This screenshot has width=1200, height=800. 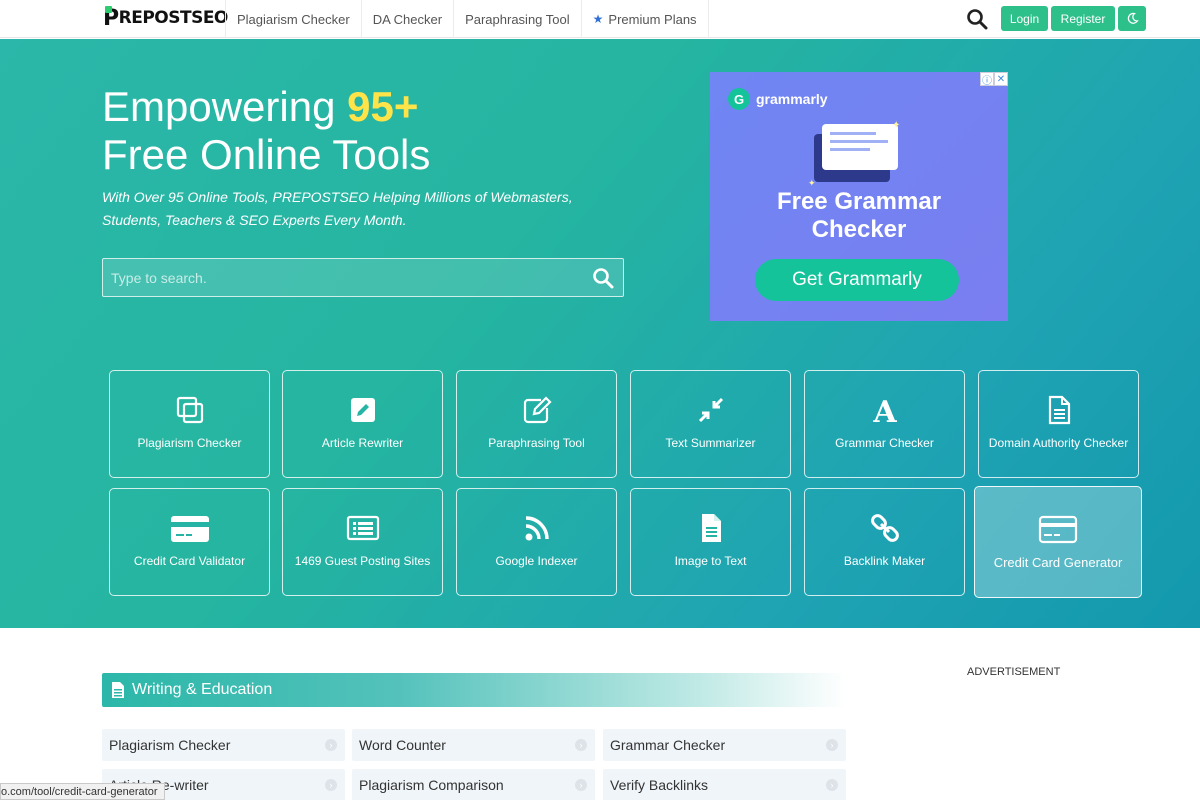 I want to click on list-item-grammar-checker: Grammar Checker ›, so click(x=724, y=745).